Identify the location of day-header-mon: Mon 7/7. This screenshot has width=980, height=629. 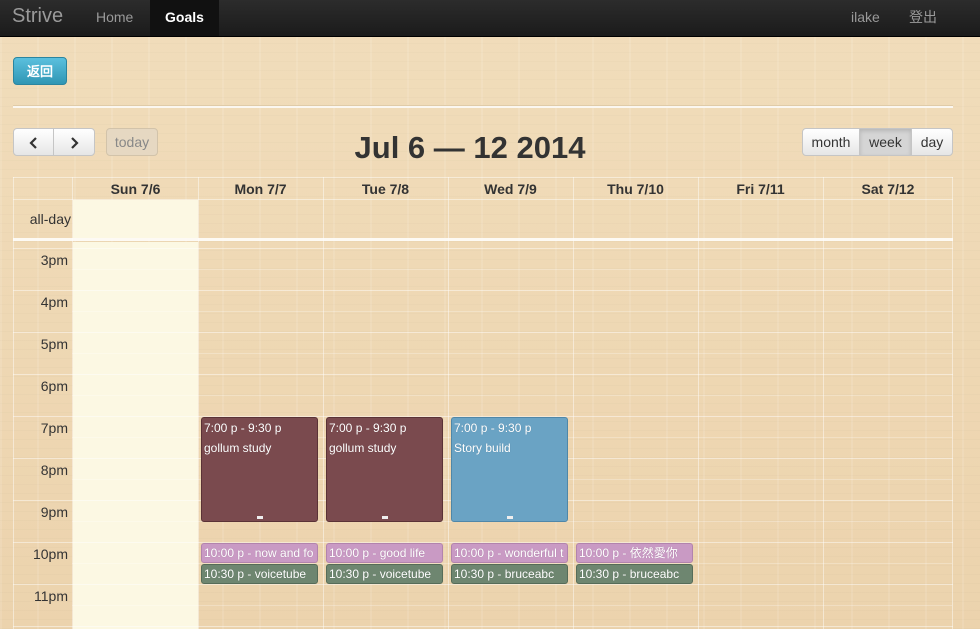
(260, 189).